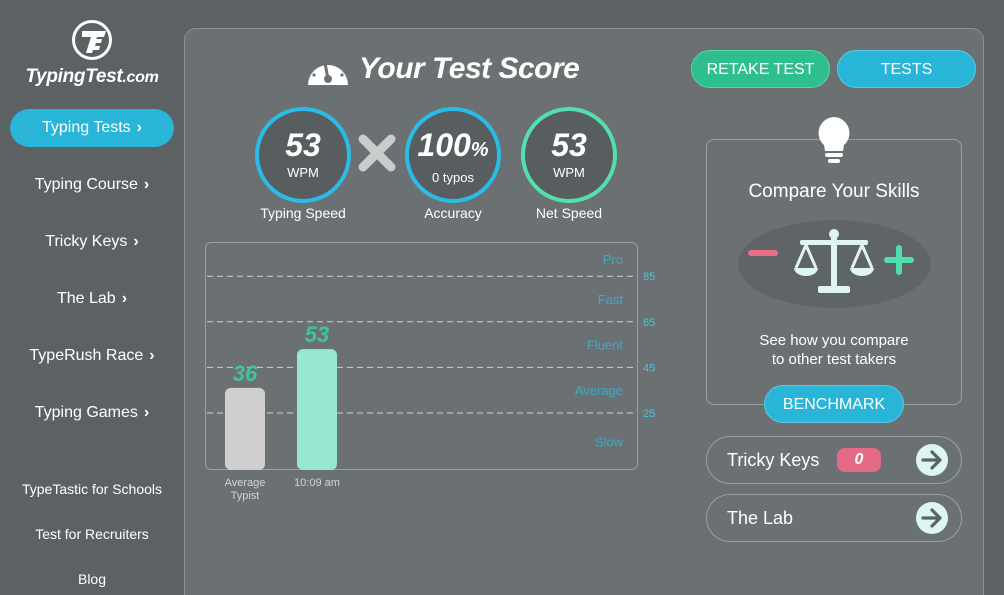 Image resolution: width=1004 pixels, height=595 pixels. Describe the element at coordinates (906, 69) in the screenshot. I see `tests-button: TESTS` at that location.